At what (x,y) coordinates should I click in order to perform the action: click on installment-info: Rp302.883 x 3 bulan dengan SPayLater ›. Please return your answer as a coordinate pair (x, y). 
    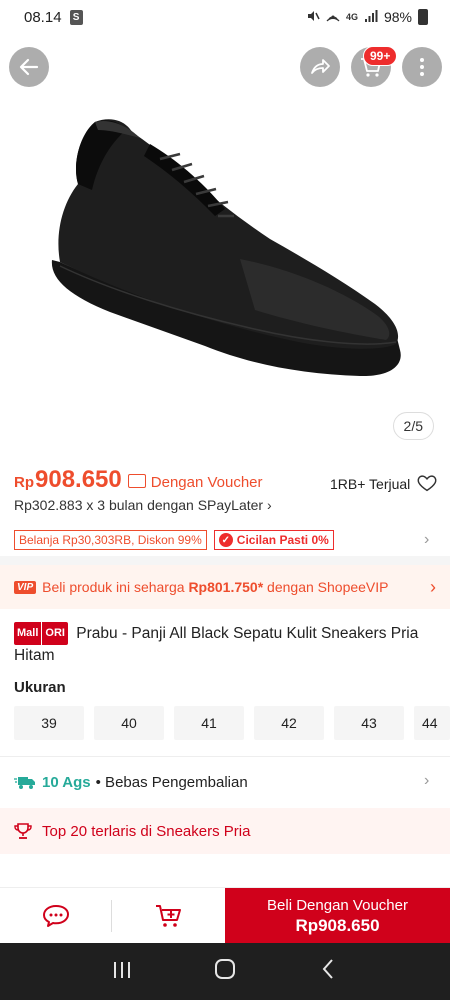
    Looking at the image, I should click on (143, 505).